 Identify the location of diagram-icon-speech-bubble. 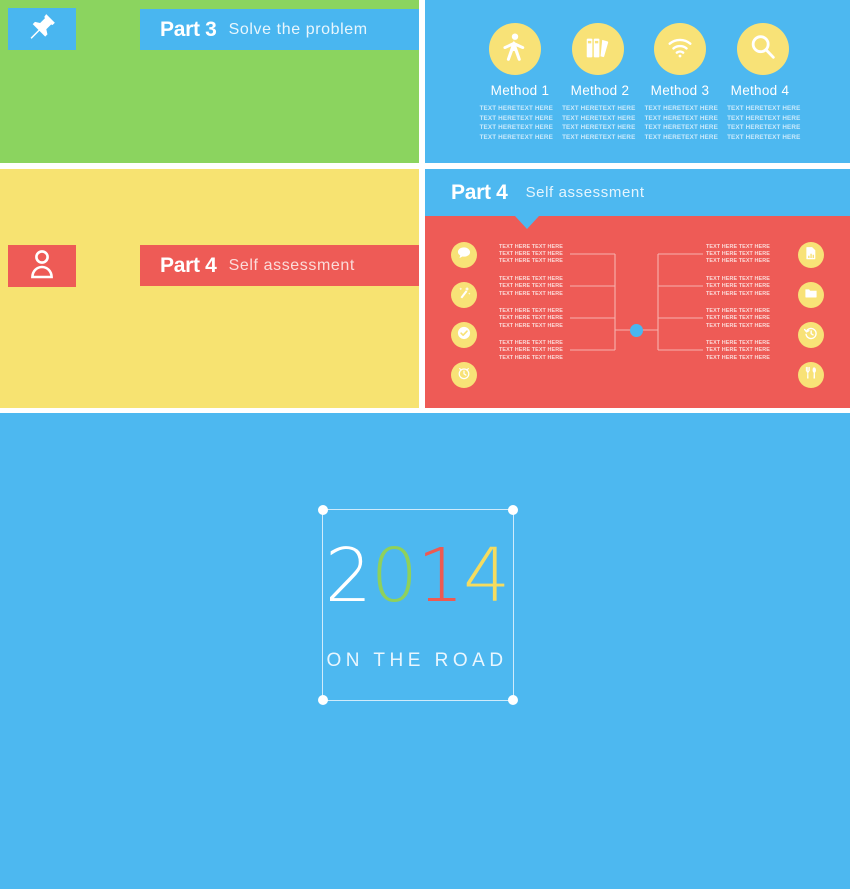
(464, 255).